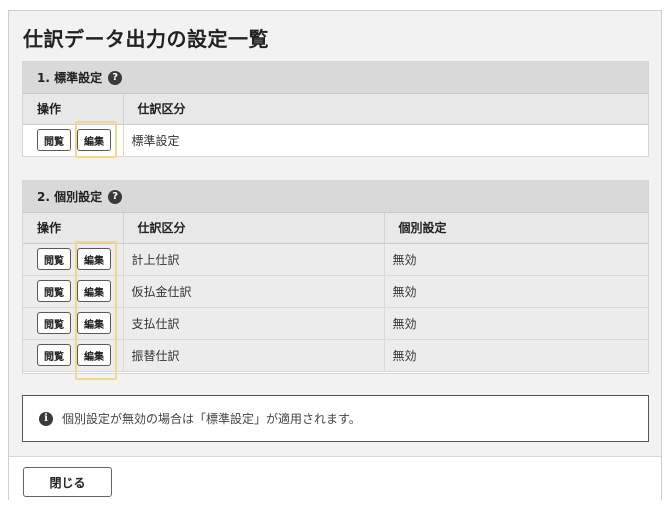  I want to click on table-header-row: 操作 仕訳区分, so click(335, 109).